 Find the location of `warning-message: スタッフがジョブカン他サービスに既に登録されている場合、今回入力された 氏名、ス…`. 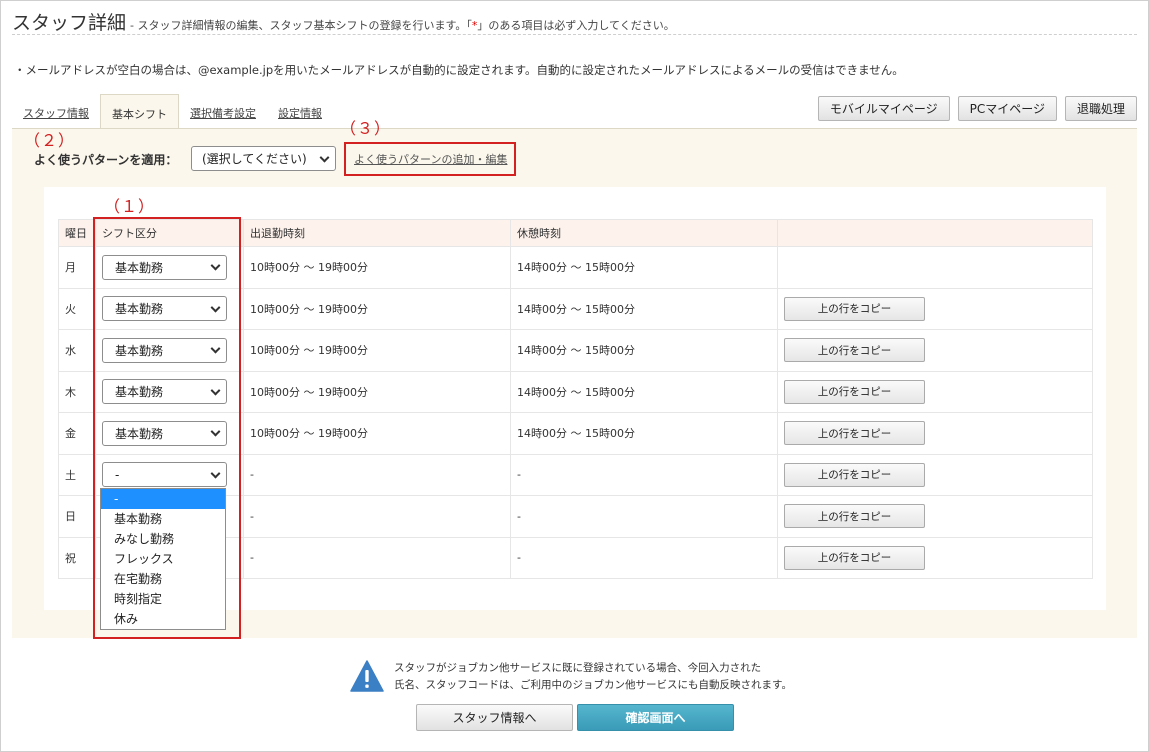

warning-message: スタッフがジョブカン他サービスに既に登録されている場合、今回入力された 氏名、ス… is located at coordinates (593, 676).